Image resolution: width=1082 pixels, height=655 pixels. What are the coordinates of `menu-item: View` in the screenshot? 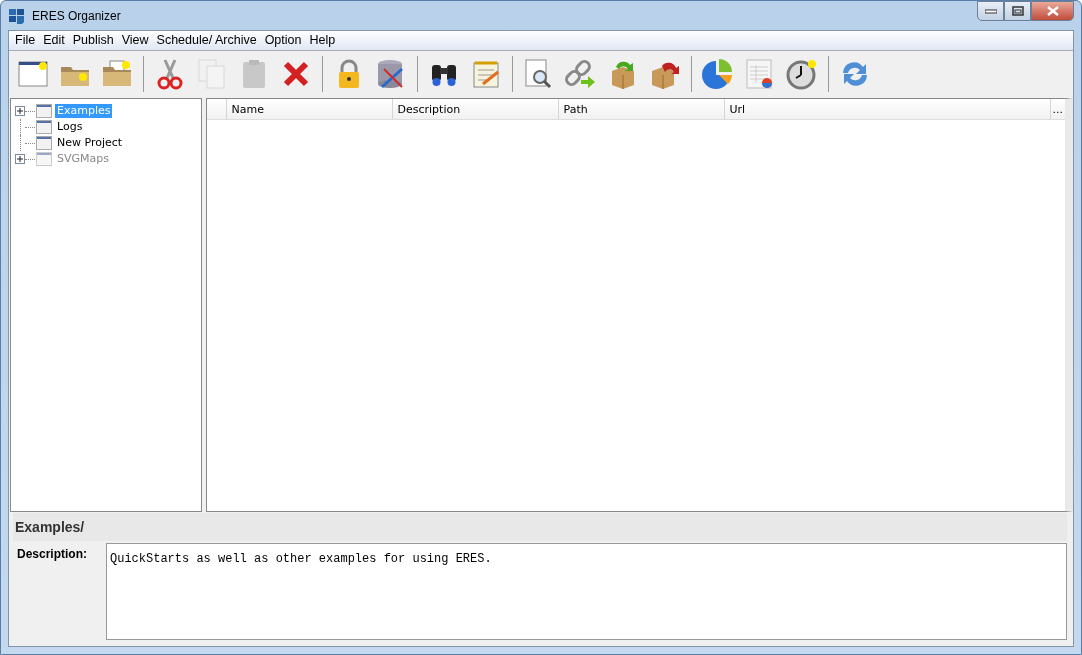 It's located at (135, 40).